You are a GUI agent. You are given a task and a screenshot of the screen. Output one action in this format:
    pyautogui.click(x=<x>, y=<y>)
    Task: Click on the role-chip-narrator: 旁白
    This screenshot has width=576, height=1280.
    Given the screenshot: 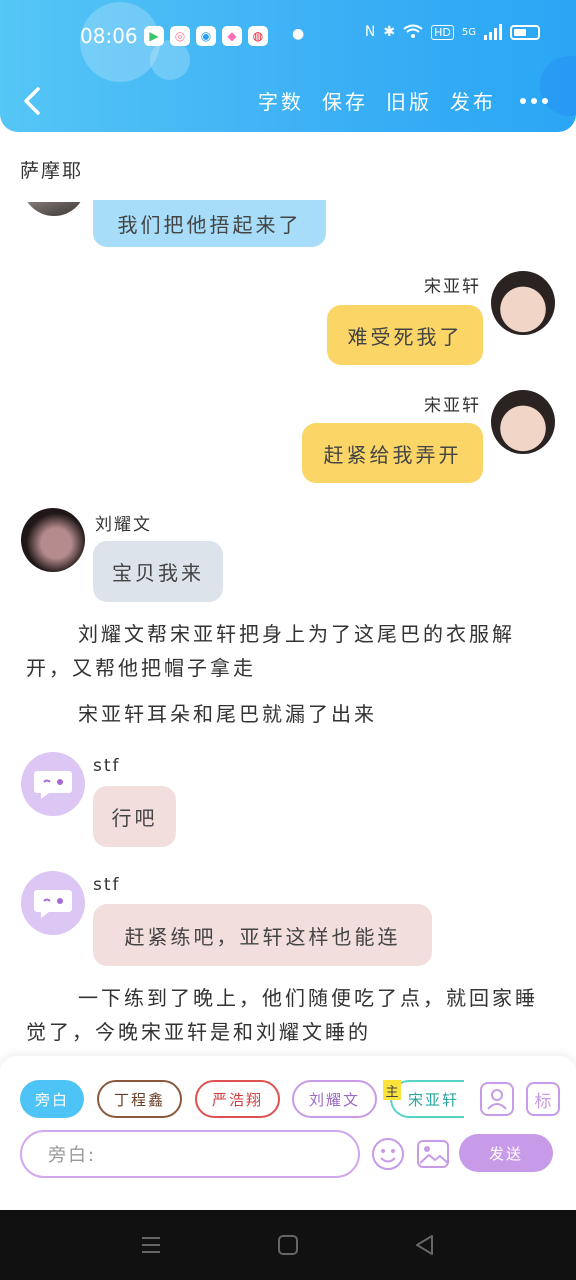 What is the action you would take?
    pyautogui.click(x=52, y=1099)
    